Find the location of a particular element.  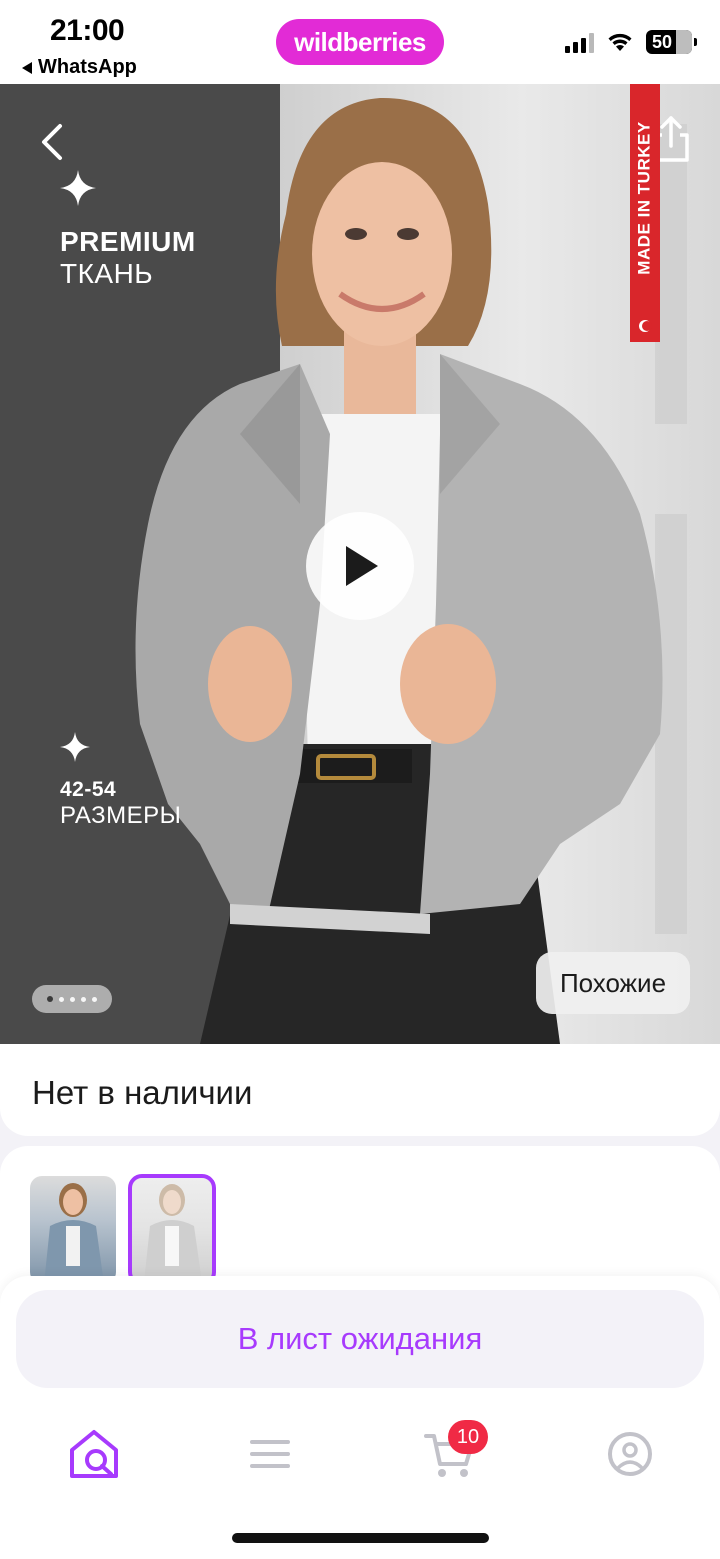

profile-icon is located at coordinates (630, 1454).